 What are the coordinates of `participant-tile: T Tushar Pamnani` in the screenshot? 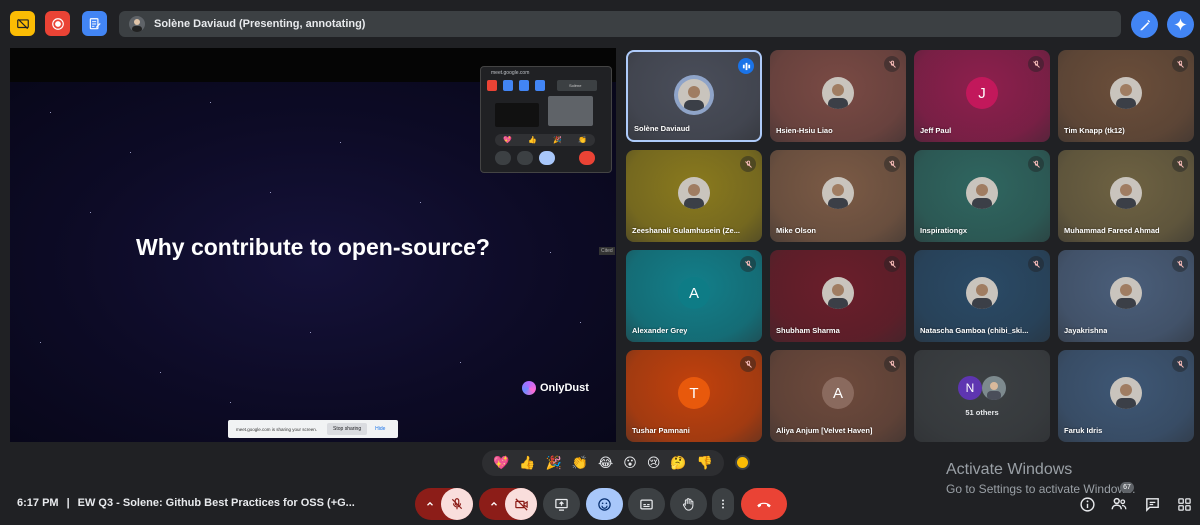 It's located at (694, 396).